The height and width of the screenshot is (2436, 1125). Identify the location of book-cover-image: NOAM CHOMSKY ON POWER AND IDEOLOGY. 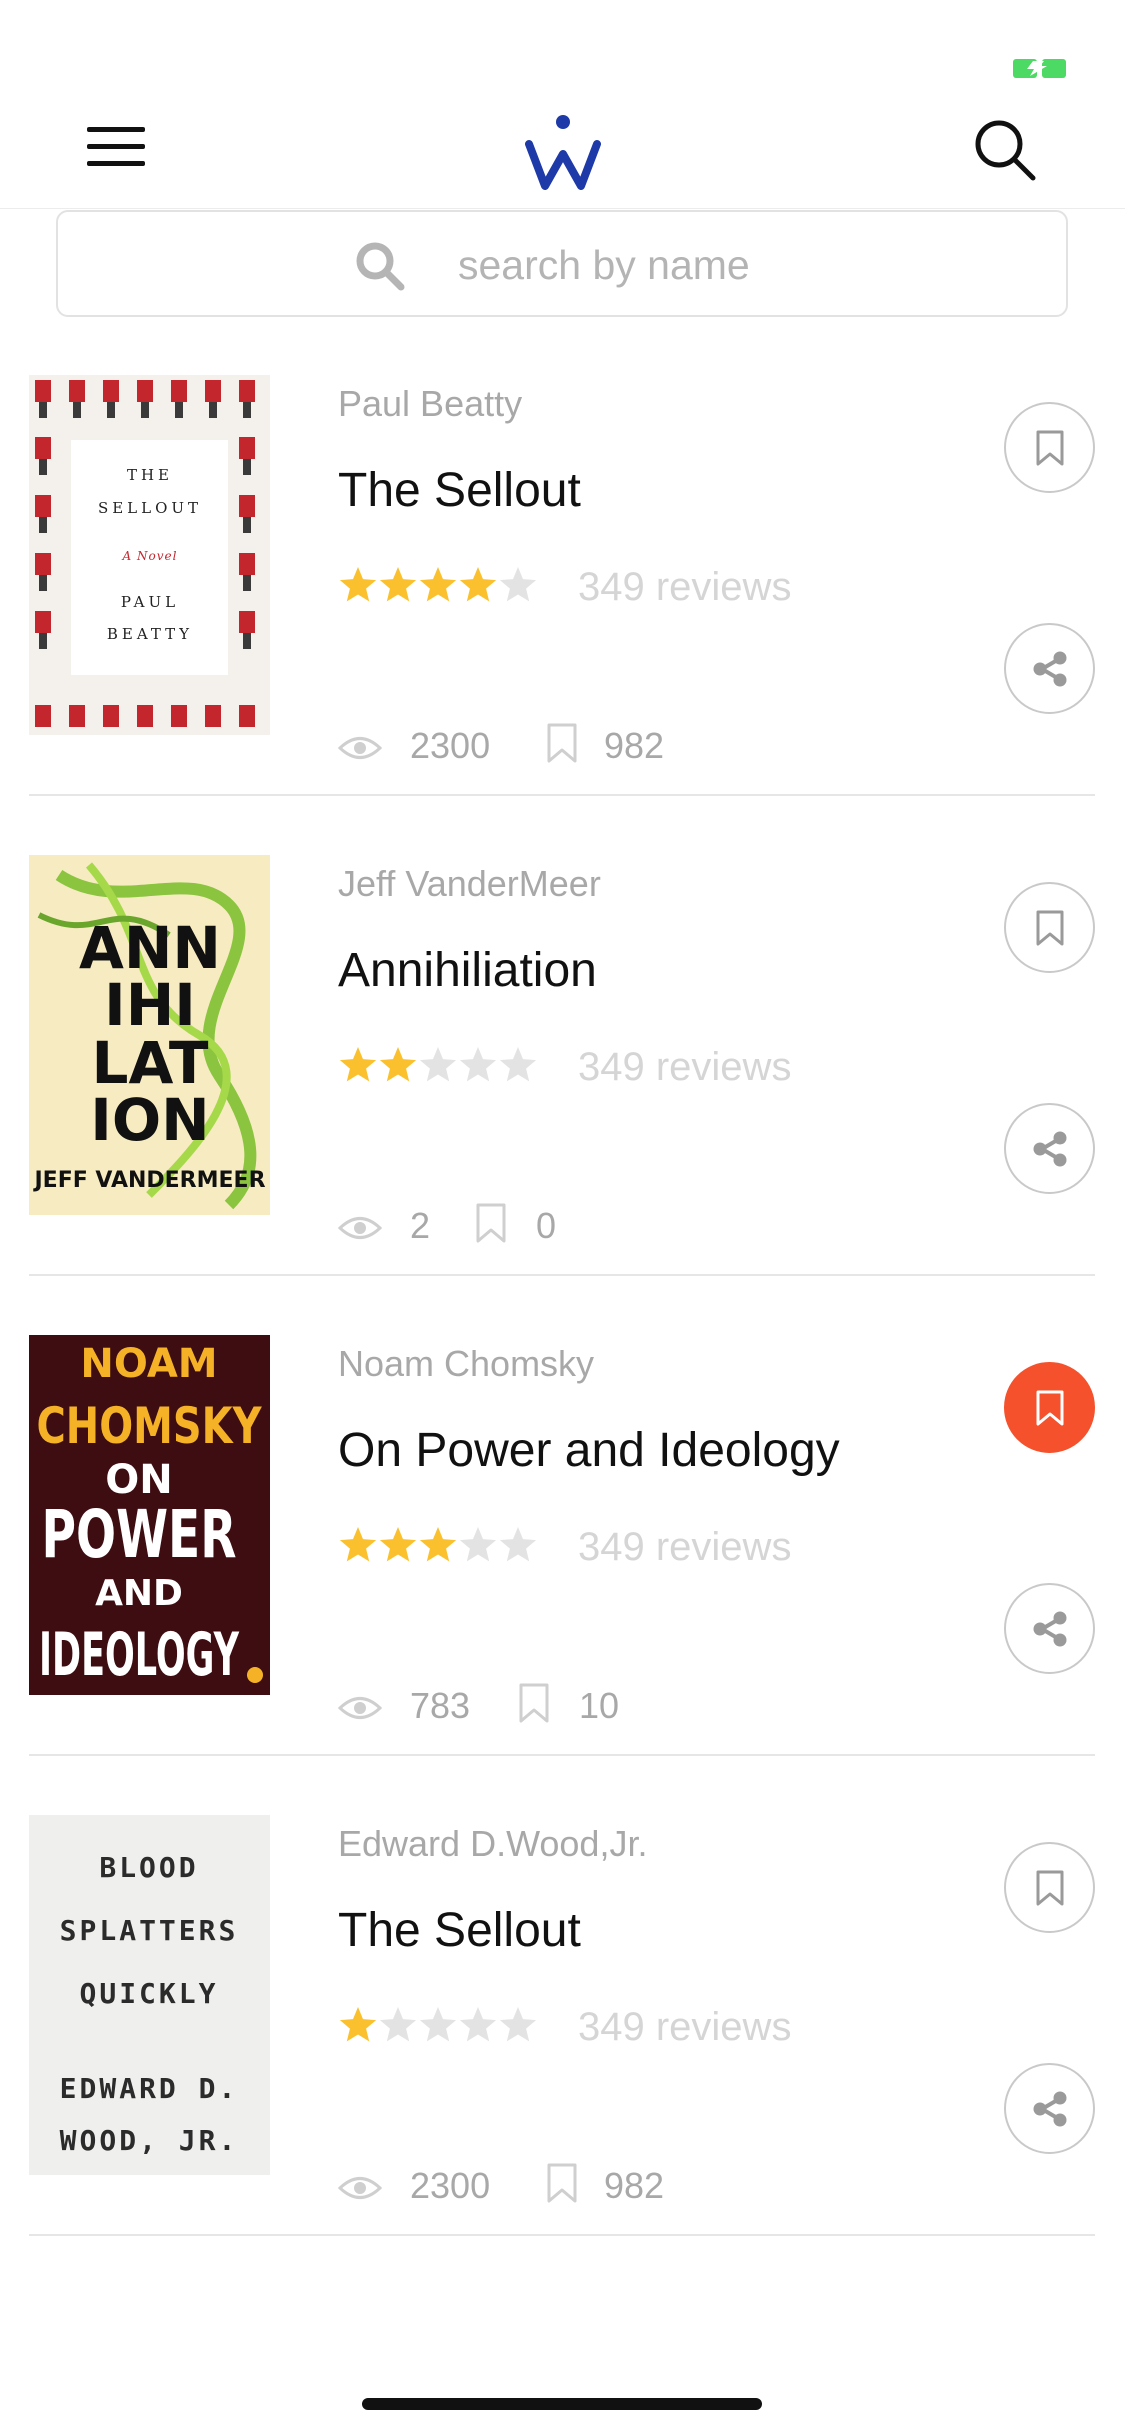
(149, 1515).